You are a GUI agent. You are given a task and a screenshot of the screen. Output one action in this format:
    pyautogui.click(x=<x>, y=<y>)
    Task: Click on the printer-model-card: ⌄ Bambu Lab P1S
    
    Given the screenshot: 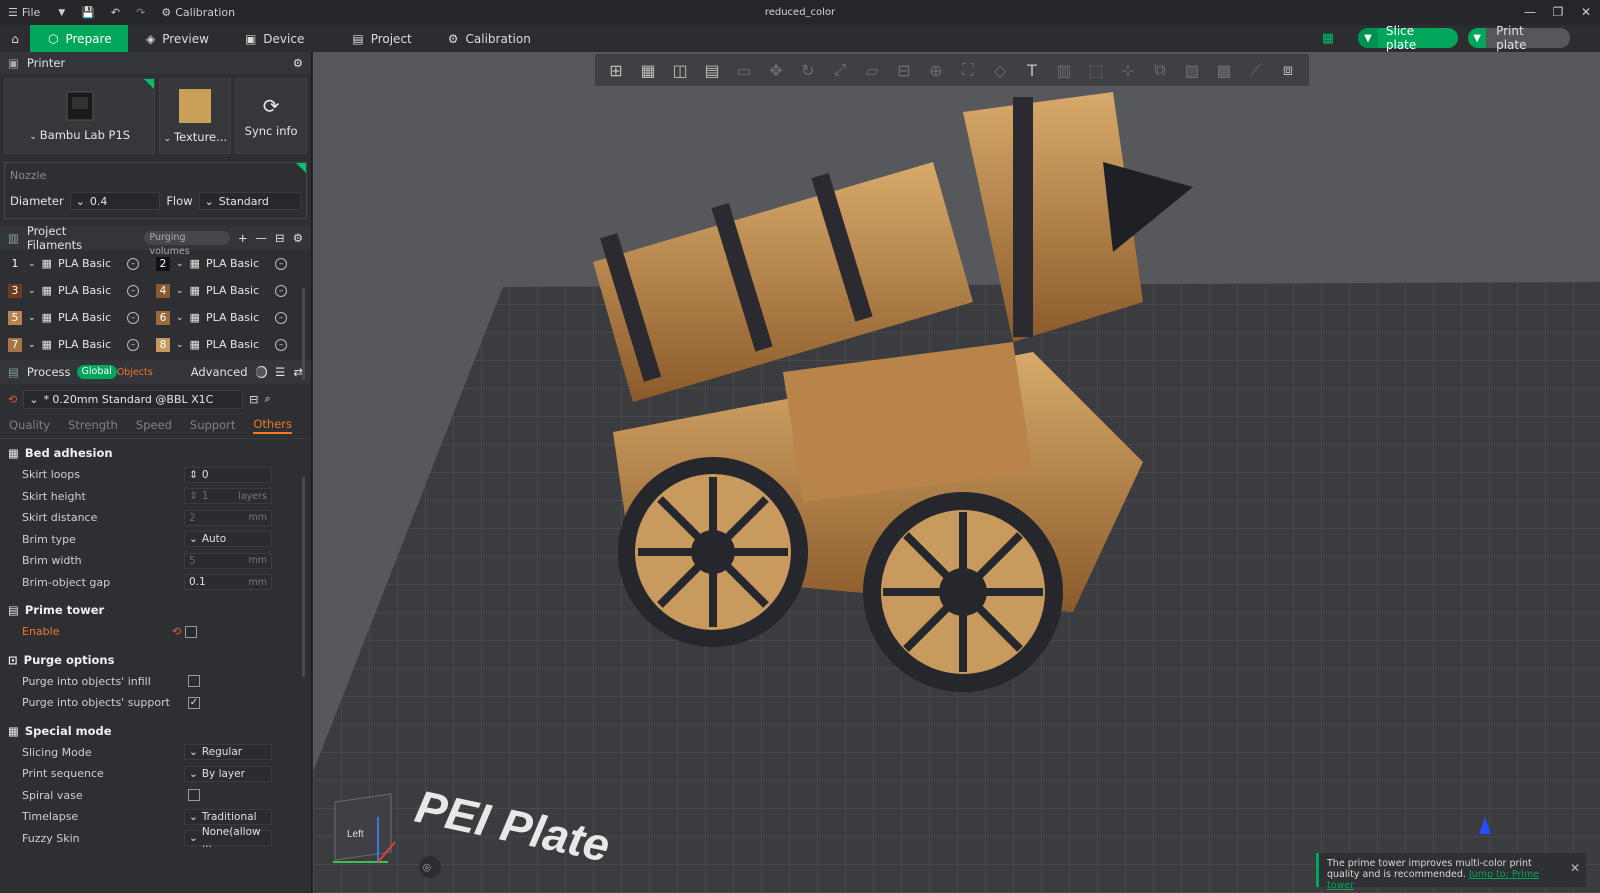 What is the action you would take?
    pyautogui.click(x=80, y=116)
    